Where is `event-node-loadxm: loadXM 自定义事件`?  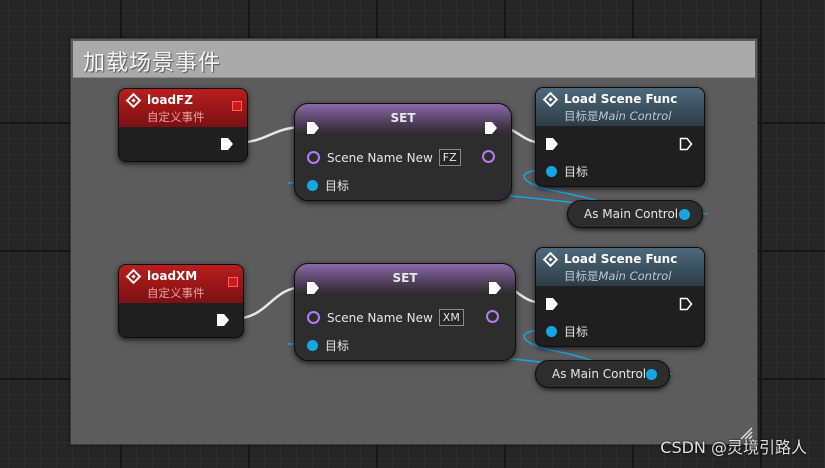
event-node-loadxm: loadXM 自定义事件 is located at coordinates (181, 301).